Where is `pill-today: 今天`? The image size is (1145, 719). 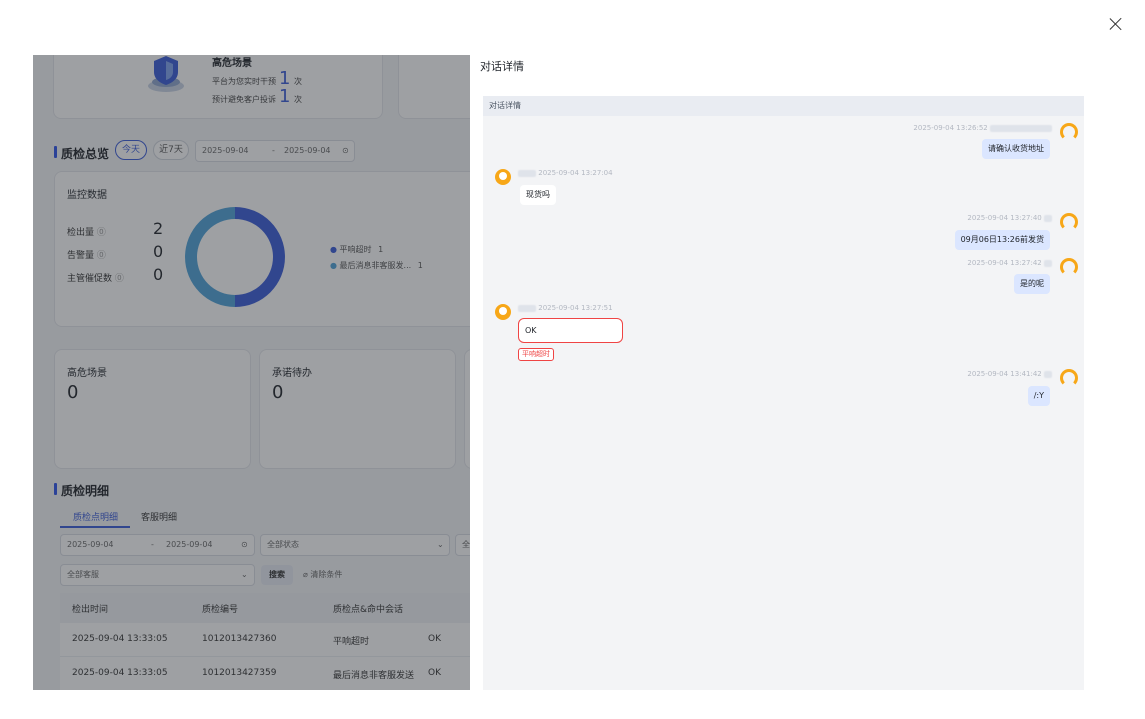
pill-today: 今天 is located at coordinates (131, 150).